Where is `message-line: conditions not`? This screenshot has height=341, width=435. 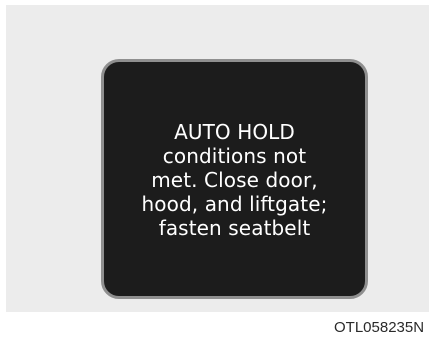 message-line: conditions not is located at coordinates (234, 156).